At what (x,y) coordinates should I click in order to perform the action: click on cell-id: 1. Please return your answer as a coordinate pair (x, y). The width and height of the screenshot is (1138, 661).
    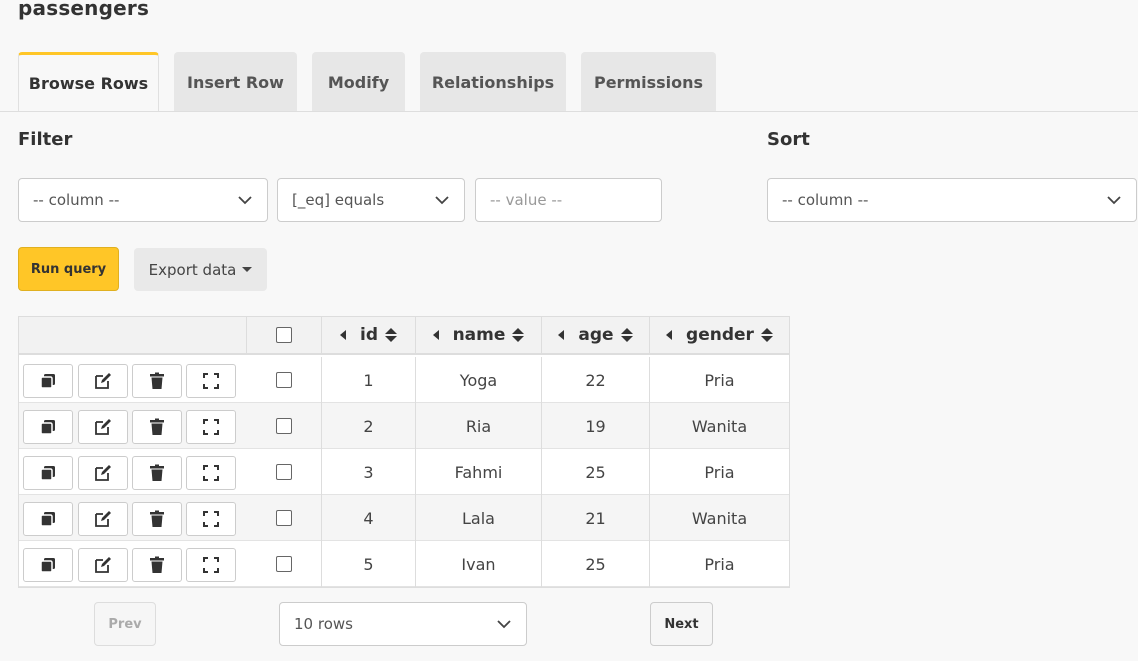
    Looking at the image, I should click on (369, 380).